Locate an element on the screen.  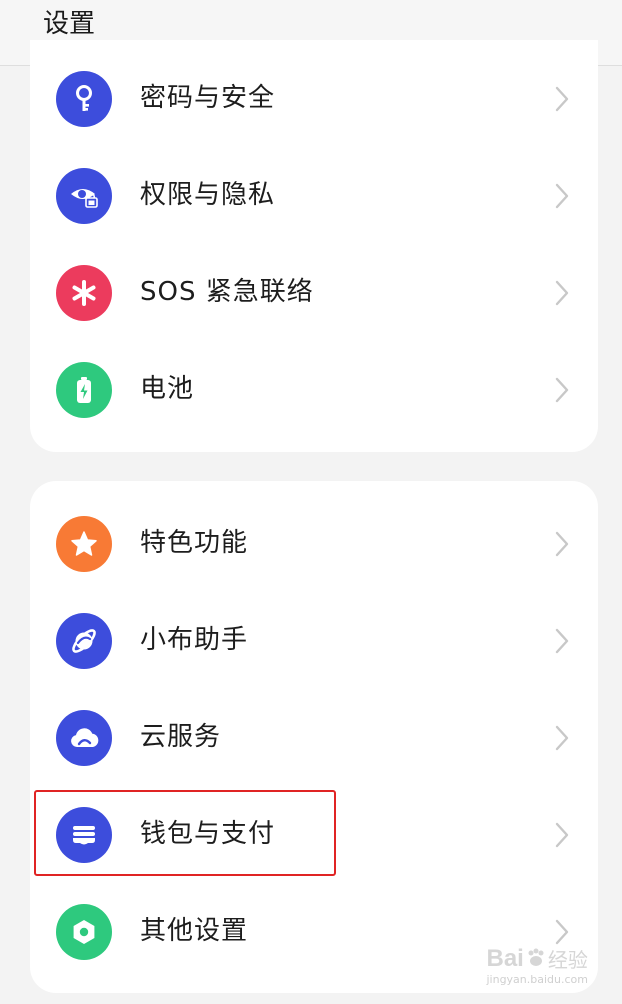
settings-item-featured: 特色功能 is located at coordinates (314, 543).